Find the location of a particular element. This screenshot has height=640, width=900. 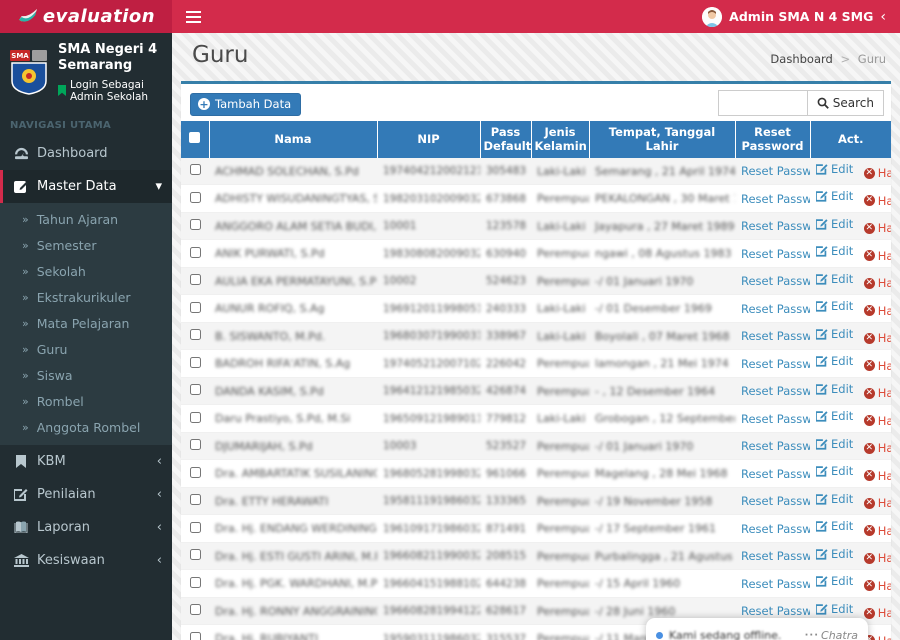

user-menu: Admin SMA N 4 SMG ‹ is located at coordinates (801, 16).